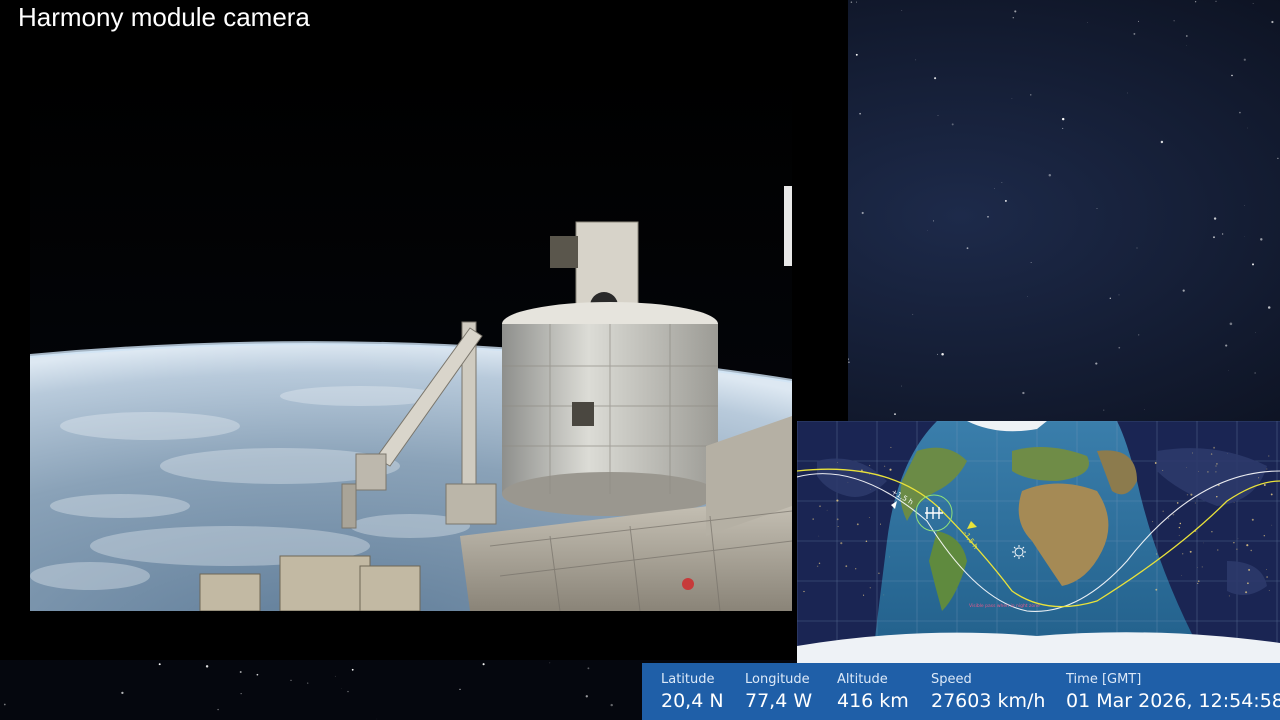 This screenshot has width=1280, height=720. I want to click on longitude-label: Longitude, so click(777, 679).